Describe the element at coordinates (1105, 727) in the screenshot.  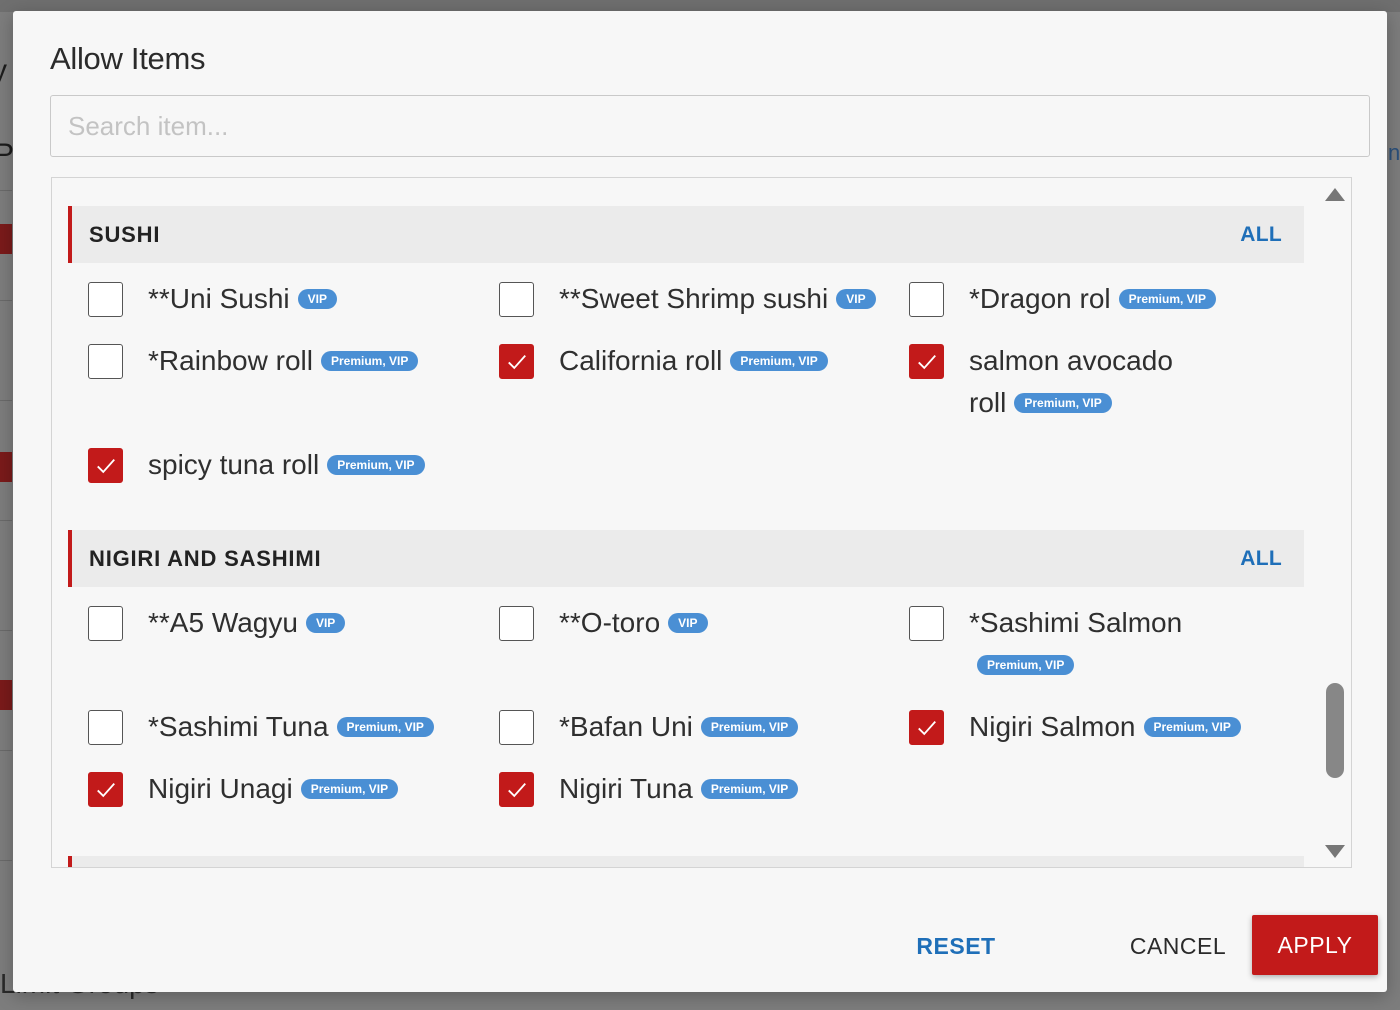
I see `item-label: Nigiri Salmon Premium, VIP` at that location.